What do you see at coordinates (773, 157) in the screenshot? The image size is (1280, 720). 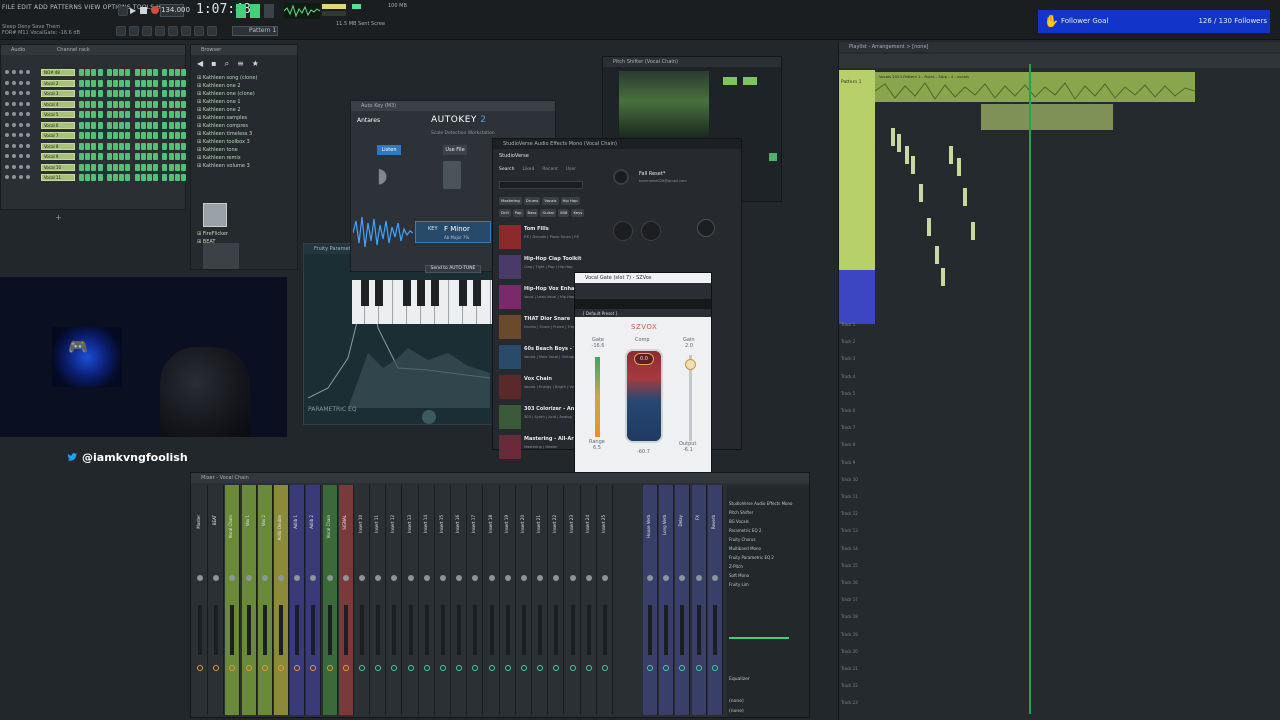 I see `pitch-knob` at bounding box center [773, 157].